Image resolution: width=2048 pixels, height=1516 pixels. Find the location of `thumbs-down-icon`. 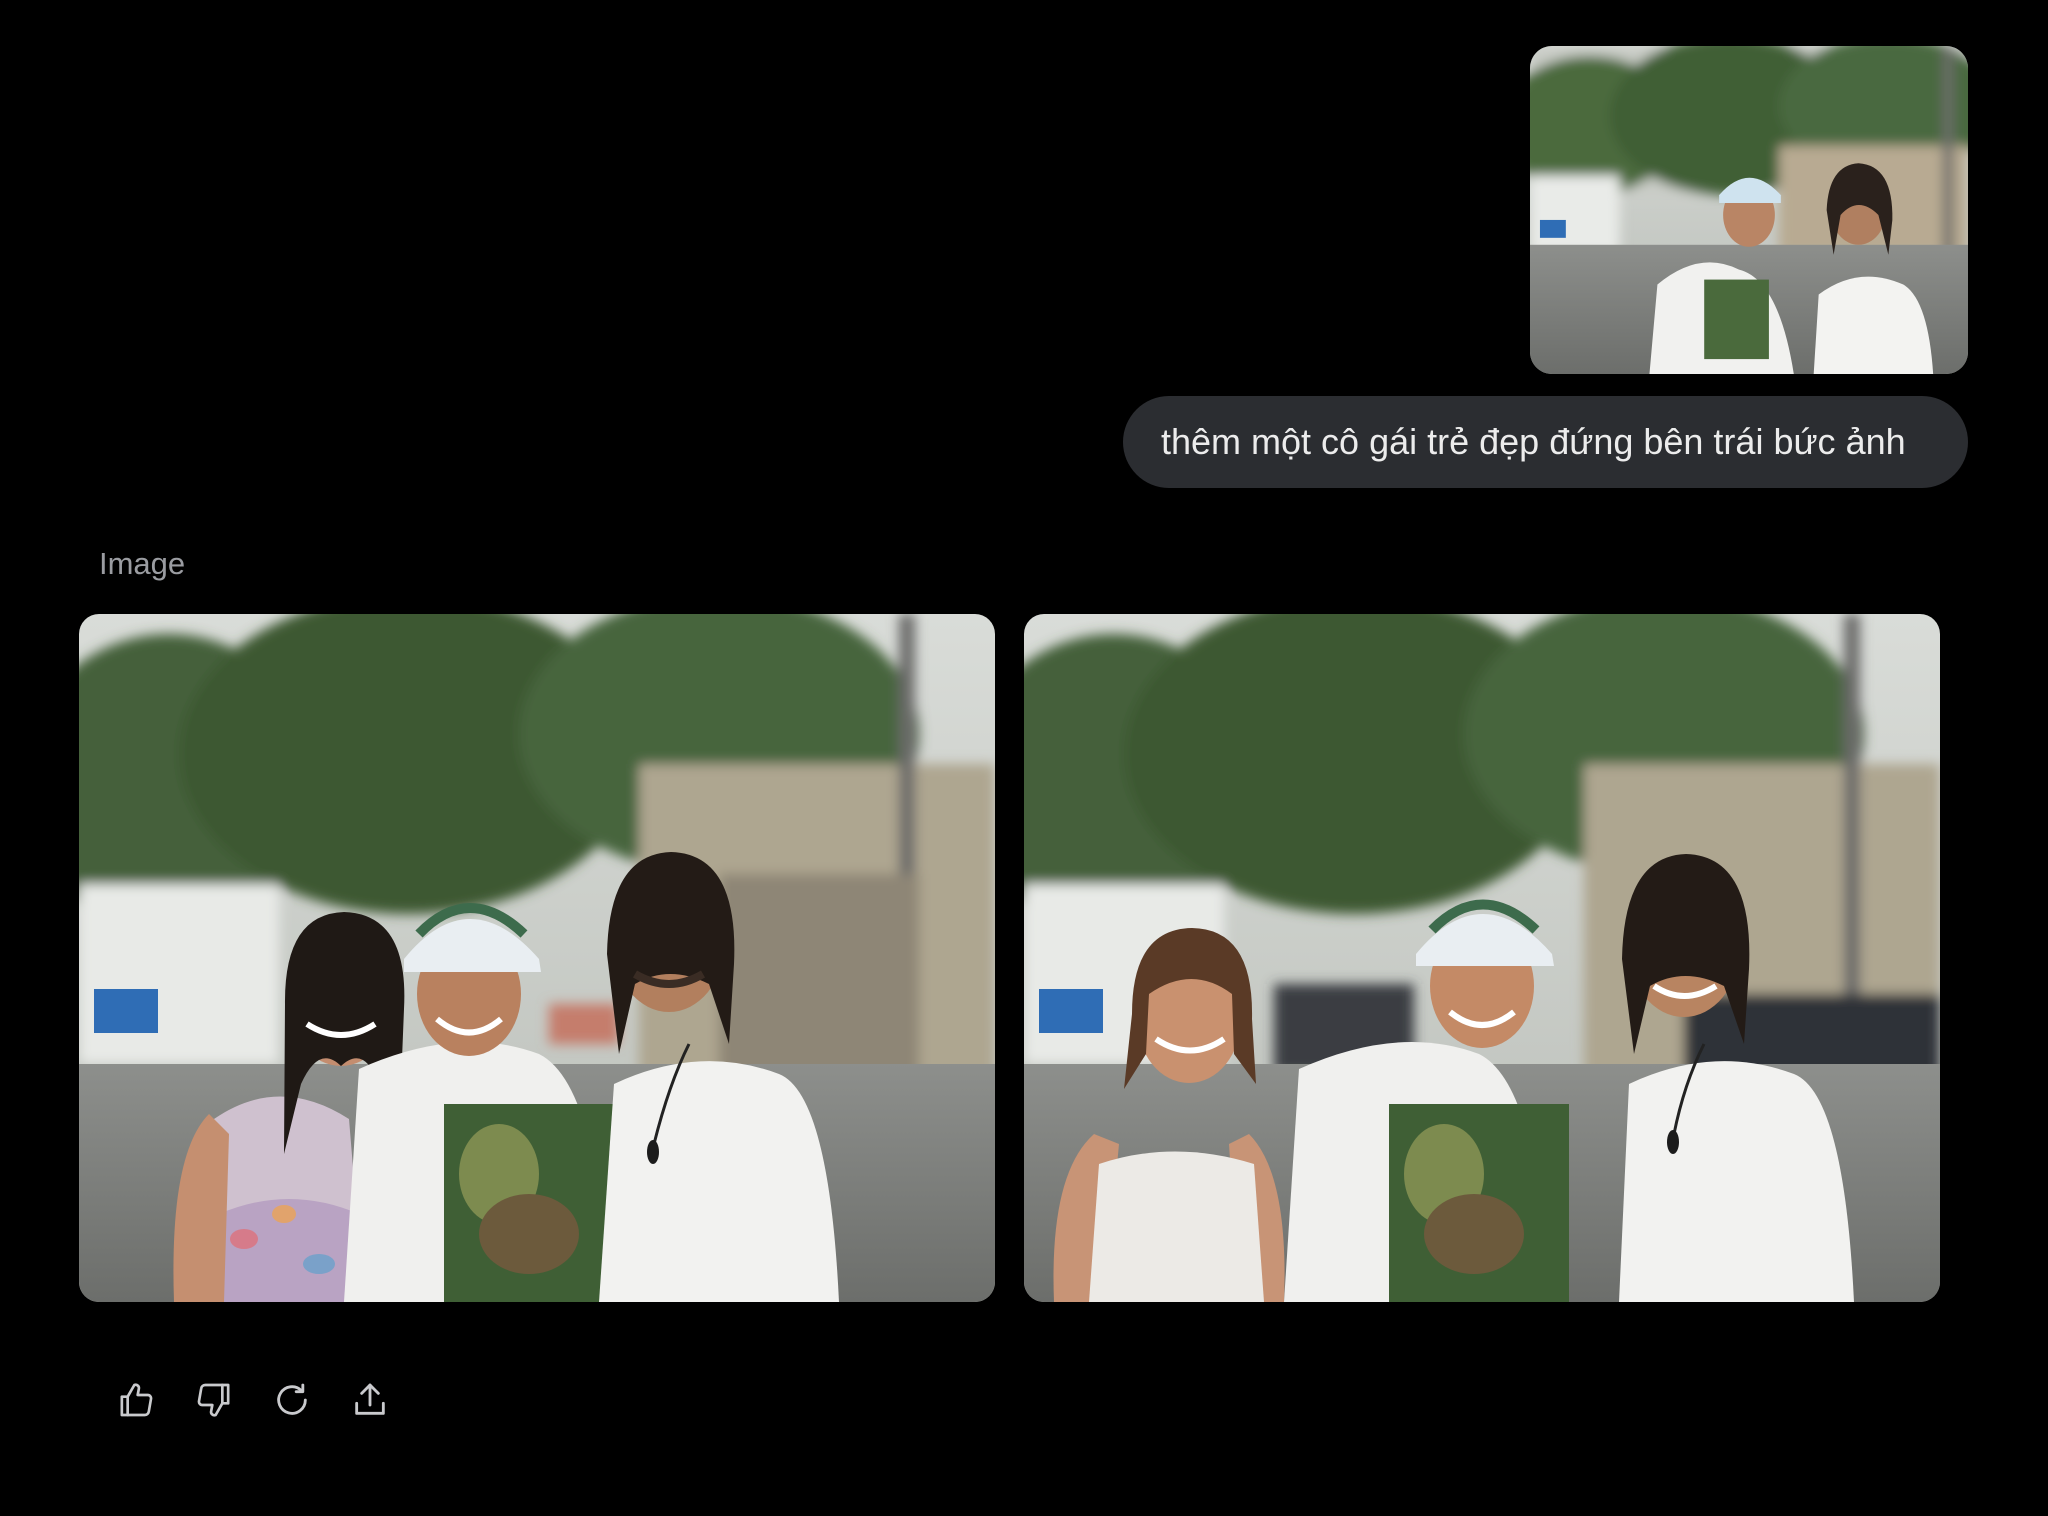

thumbs-down-icon is located at coordinates (213, 1400).